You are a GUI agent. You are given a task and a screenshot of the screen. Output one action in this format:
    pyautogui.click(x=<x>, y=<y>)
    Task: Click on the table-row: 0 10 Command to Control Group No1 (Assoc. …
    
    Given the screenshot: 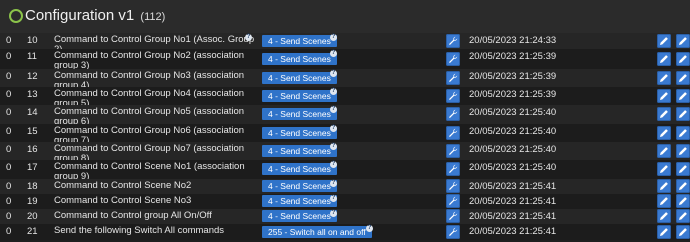 What is the action you would take?
    pyautogui.click(x=345, y=44)
    